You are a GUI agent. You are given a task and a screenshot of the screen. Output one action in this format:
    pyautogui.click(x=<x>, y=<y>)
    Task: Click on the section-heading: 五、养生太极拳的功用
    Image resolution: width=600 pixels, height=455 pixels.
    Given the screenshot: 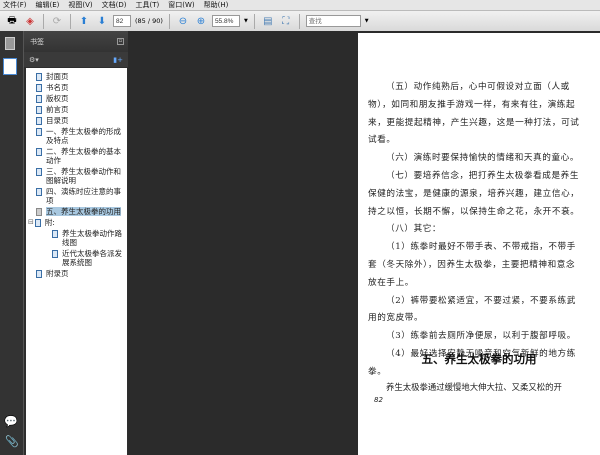 What is the action you would take?
    pyautogui.click(x=479, y=359)
    